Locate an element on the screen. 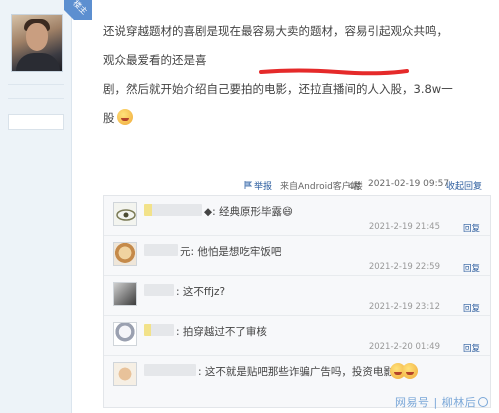 This screenshot has width=499, height=413. reply-time: 2021-2-20 01:49 is located at coordinates (404, 347).